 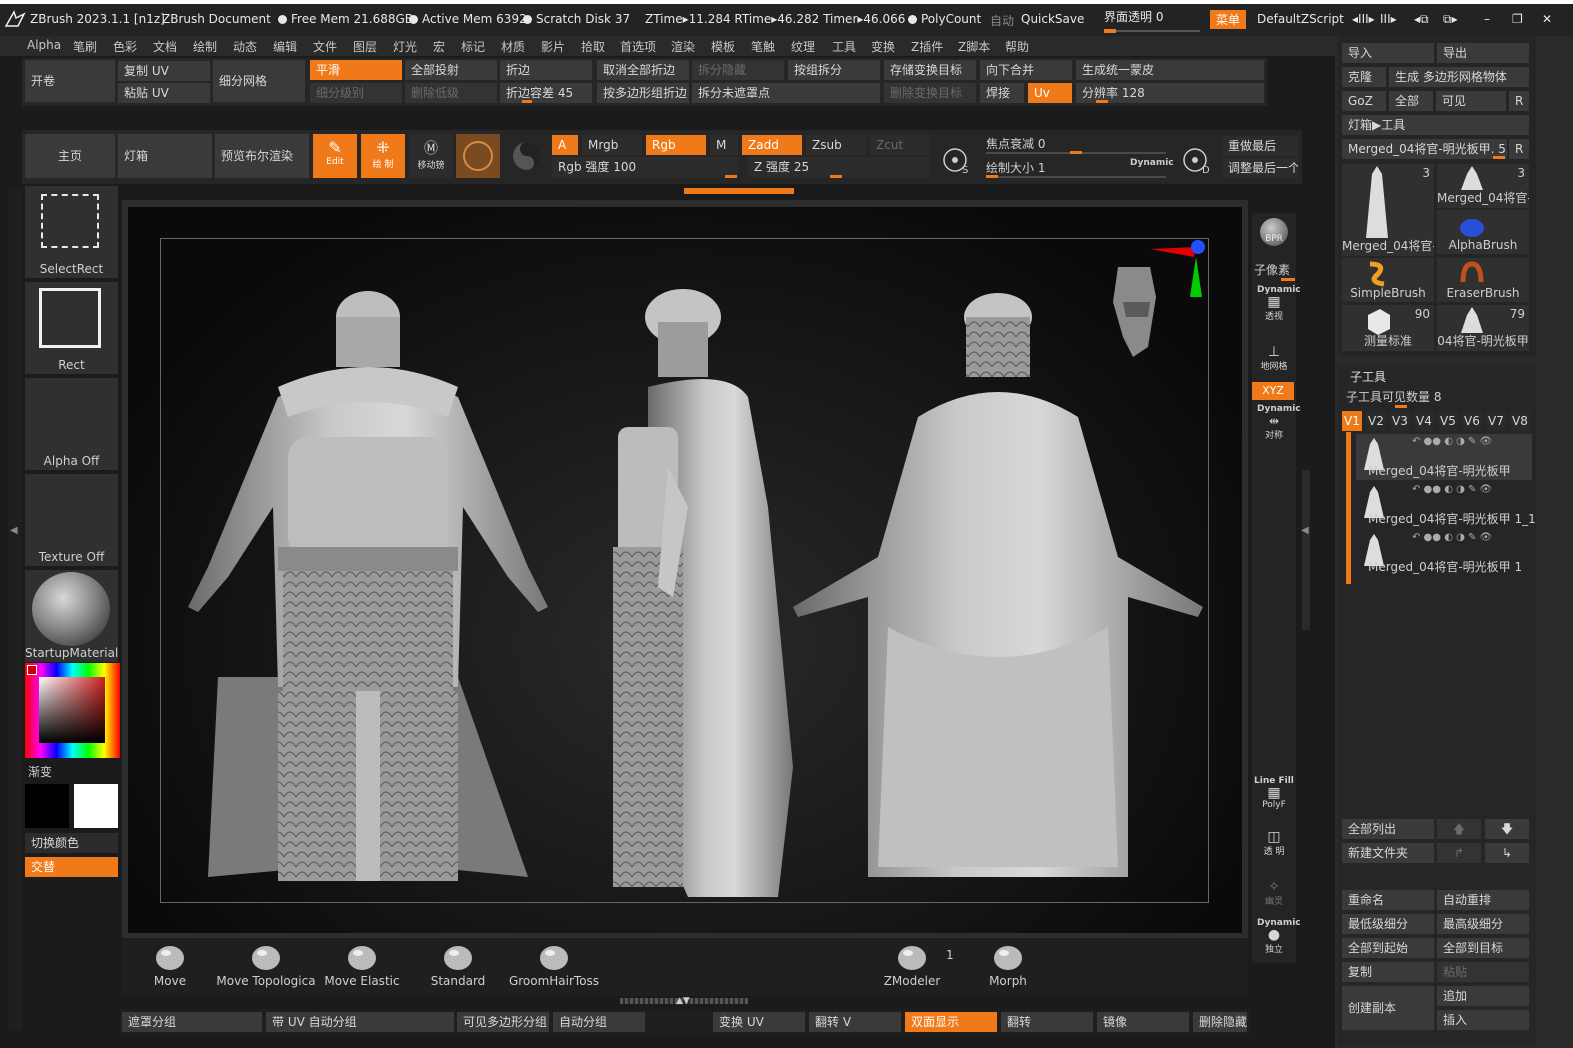 I want to click on lazy-mouse-icon: D, so click(x=1197, y=160).